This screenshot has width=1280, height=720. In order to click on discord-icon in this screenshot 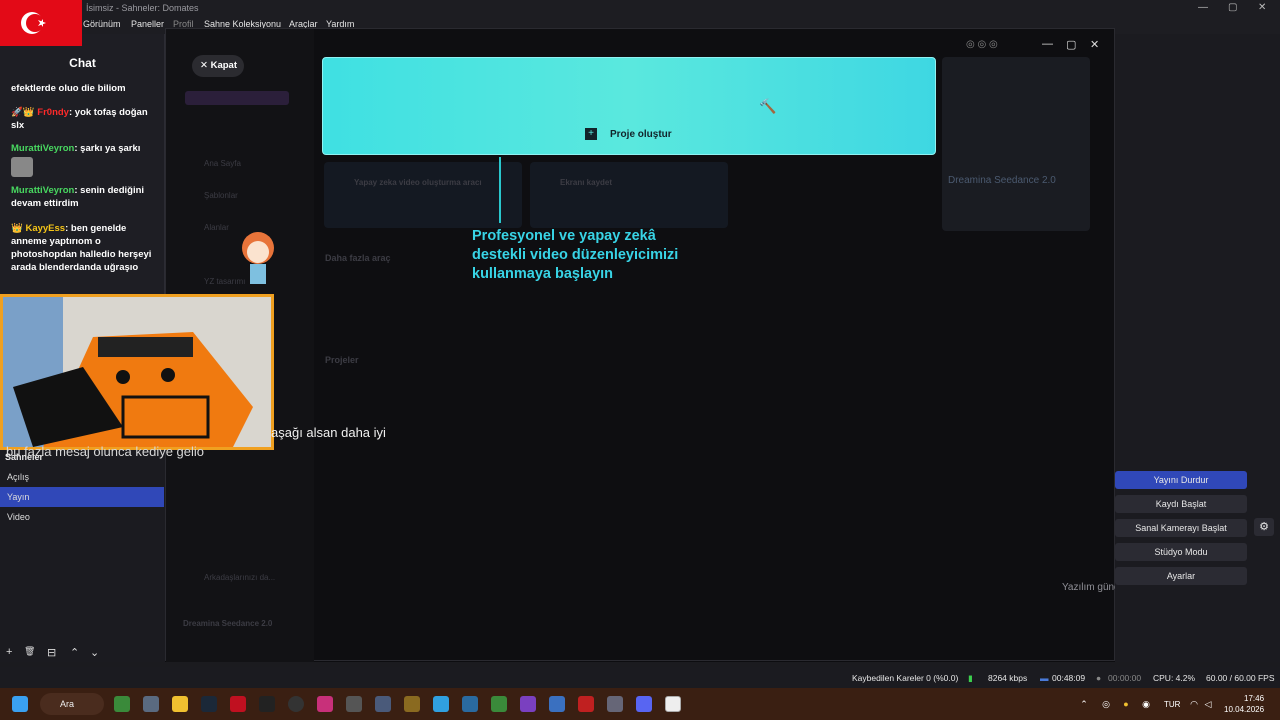, I will do `click(644, 704)`.